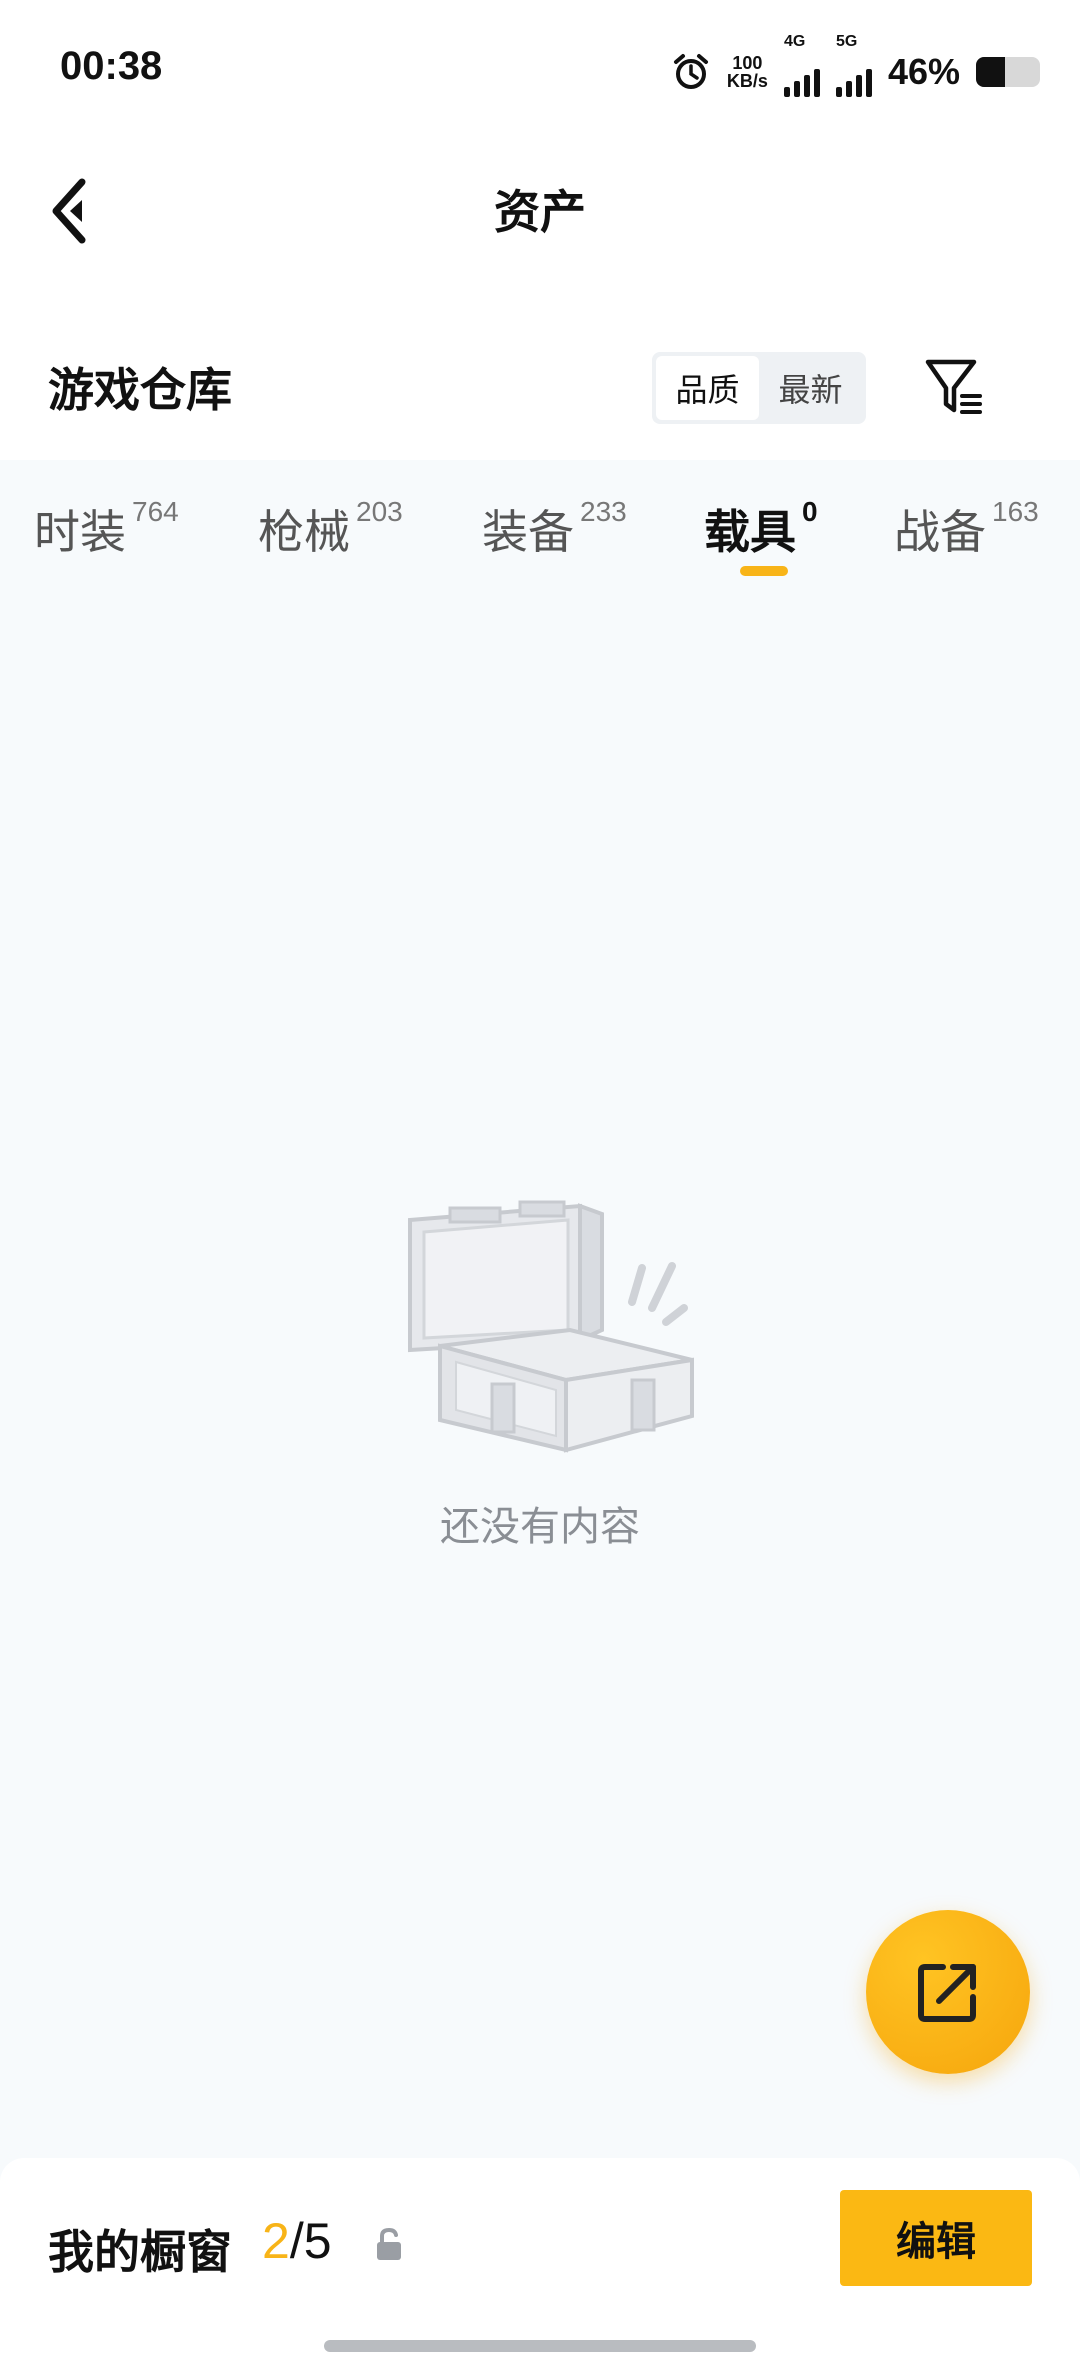  I want to click on lock-icon, so click(389, 2243).